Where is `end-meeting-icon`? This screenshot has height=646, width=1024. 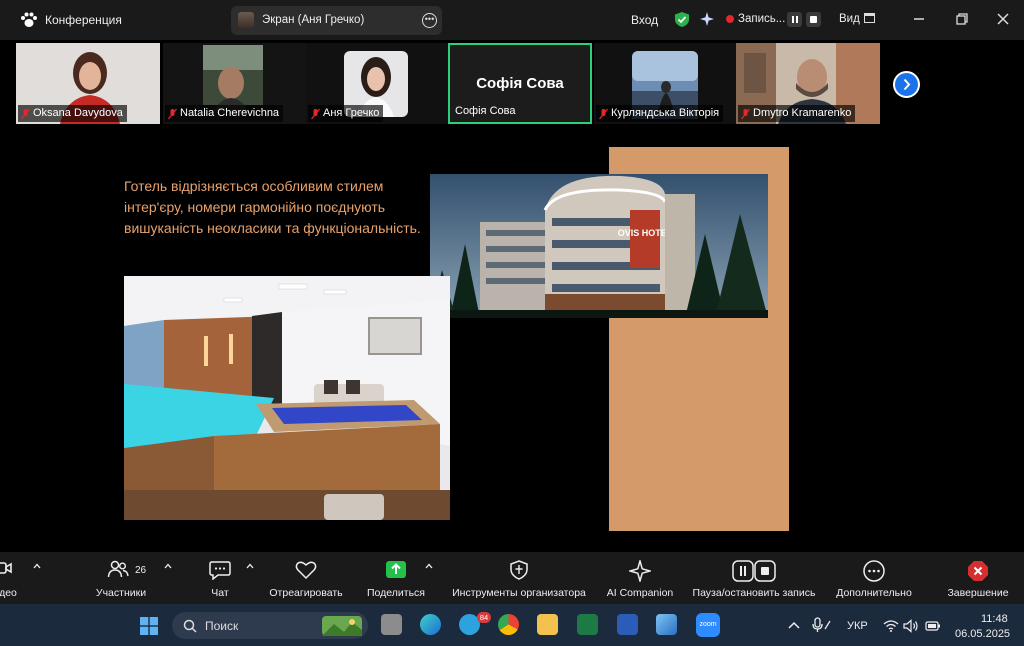 end-meeting-icon is located at coordinates (978, 571).